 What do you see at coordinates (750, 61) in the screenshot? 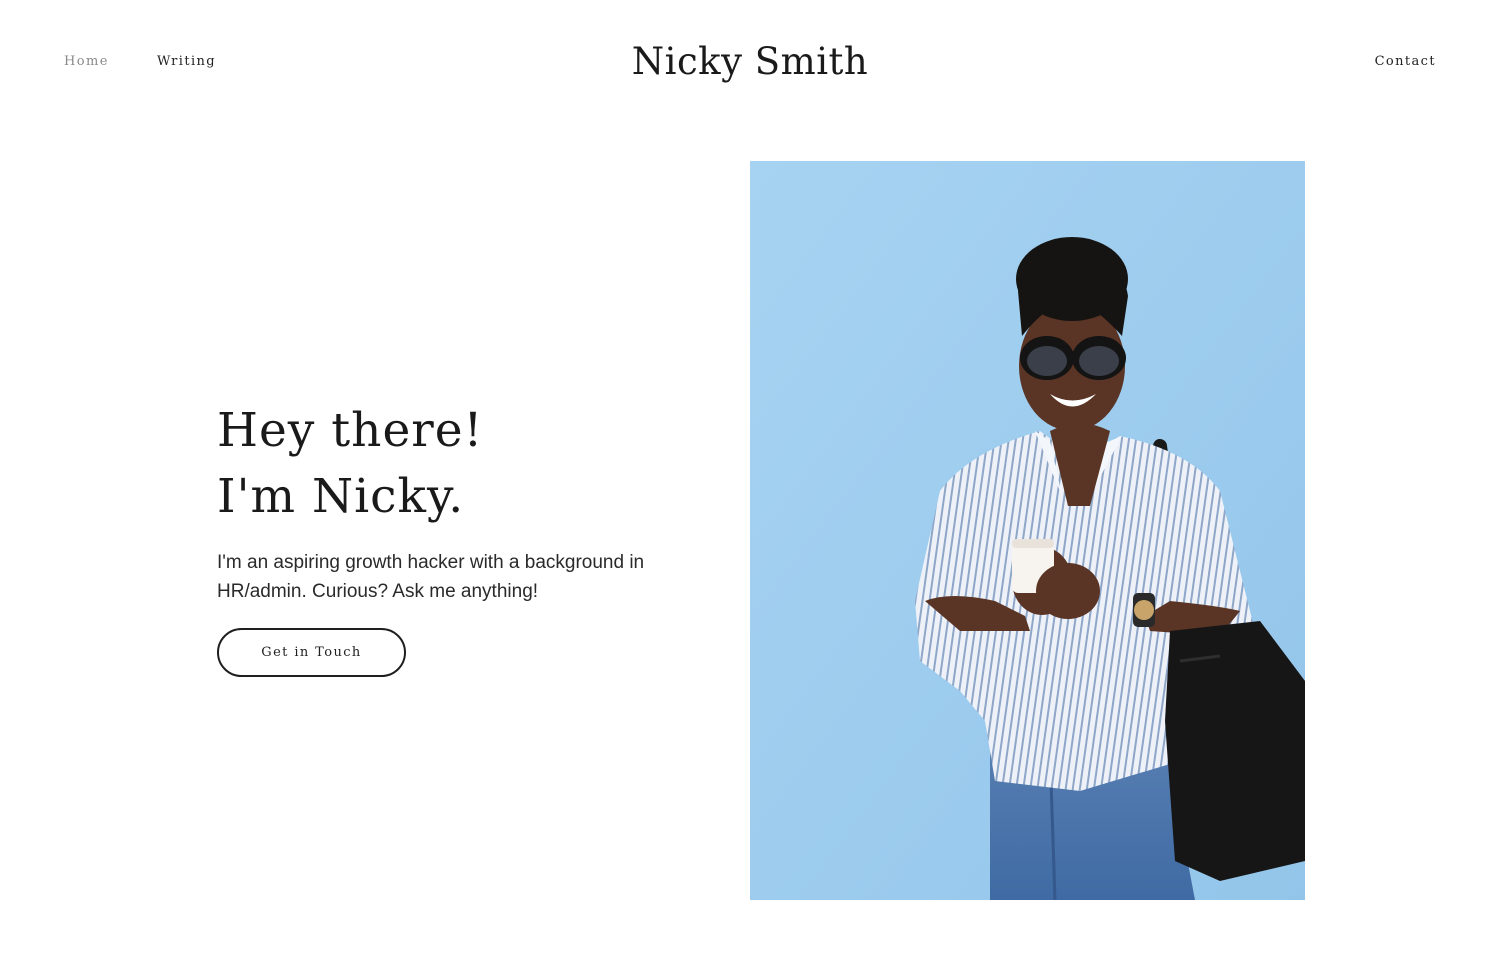
I see `site-title: Nicky Smith` at bounding box center [750, 61].